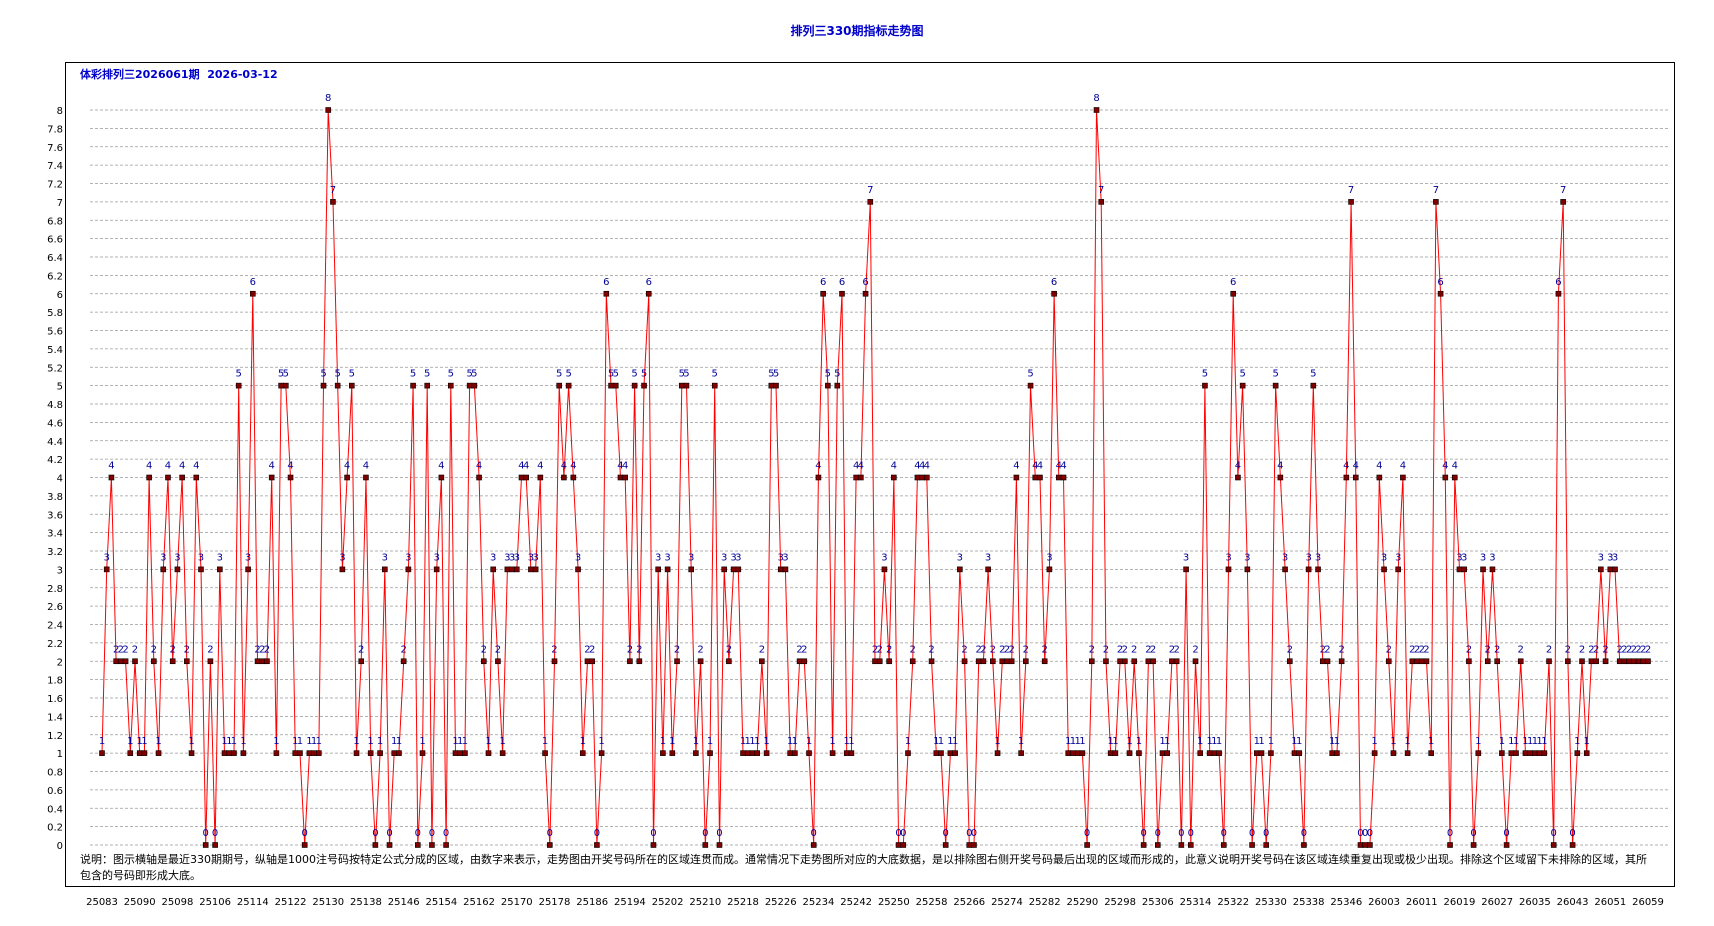 The width and height of the screenshot is (1714, 926). I want to click on x-tick-label: 25146, so click(404, 902).